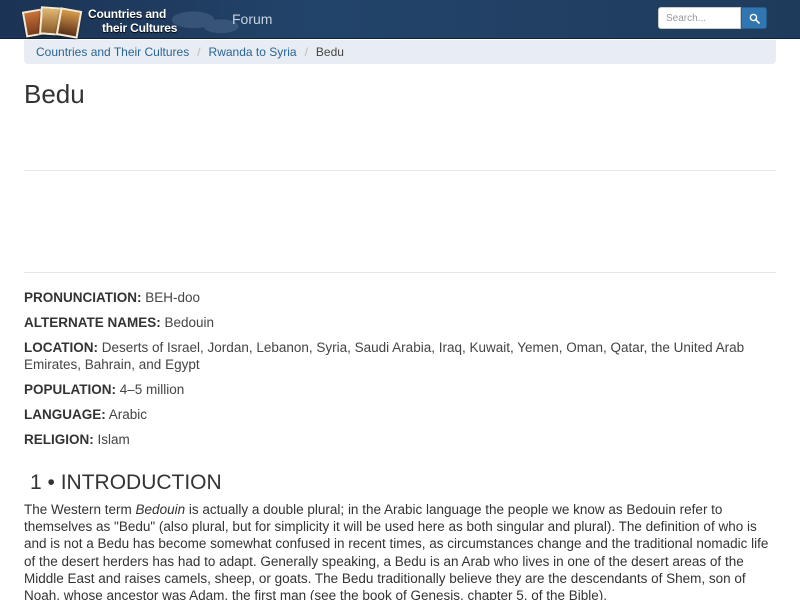  I want to click on breadcrumb-link-rwanda-to-syria: Rwanda to Syria, so click(253, 52).